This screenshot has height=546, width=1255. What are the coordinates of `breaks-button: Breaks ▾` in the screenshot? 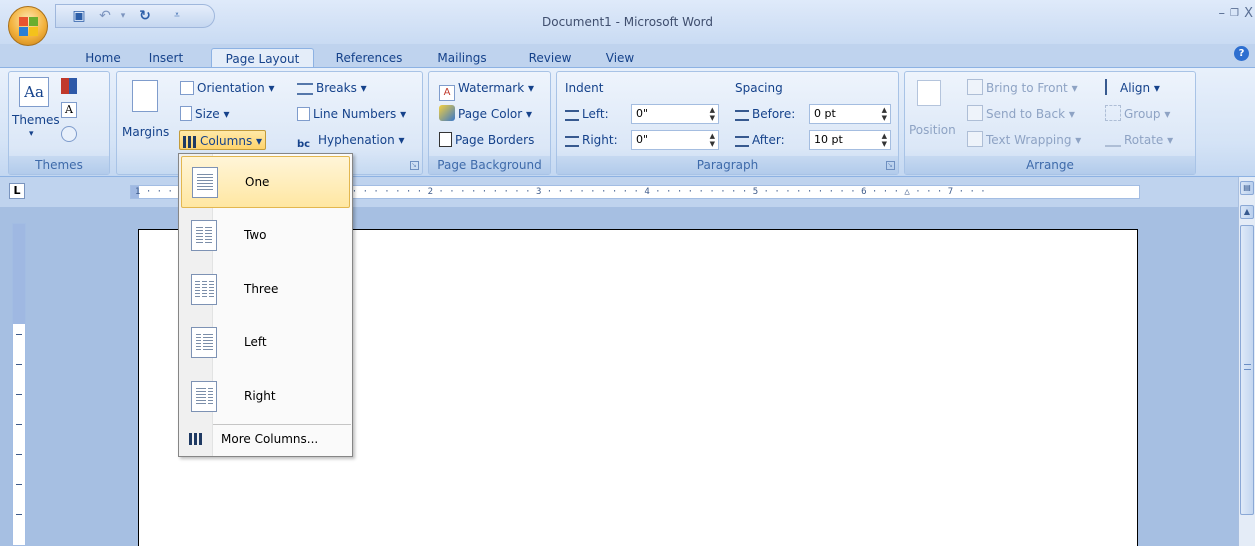 It's located at (332, 88).